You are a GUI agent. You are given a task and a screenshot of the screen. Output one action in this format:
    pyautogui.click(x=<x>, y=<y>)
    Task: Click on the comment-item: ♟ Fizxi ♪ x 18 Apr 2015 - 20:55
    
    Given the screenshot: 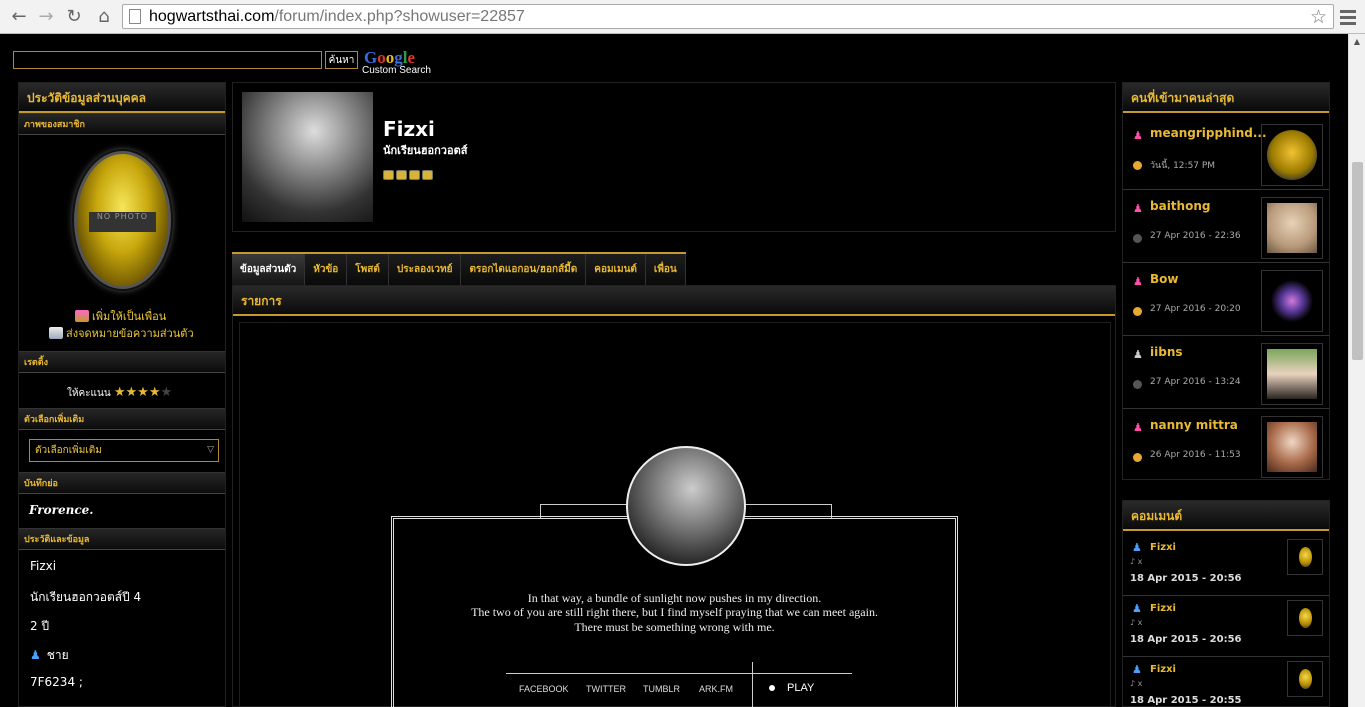 What is the action you would take?
    pyautogui.click(x=1226, y=682)
    